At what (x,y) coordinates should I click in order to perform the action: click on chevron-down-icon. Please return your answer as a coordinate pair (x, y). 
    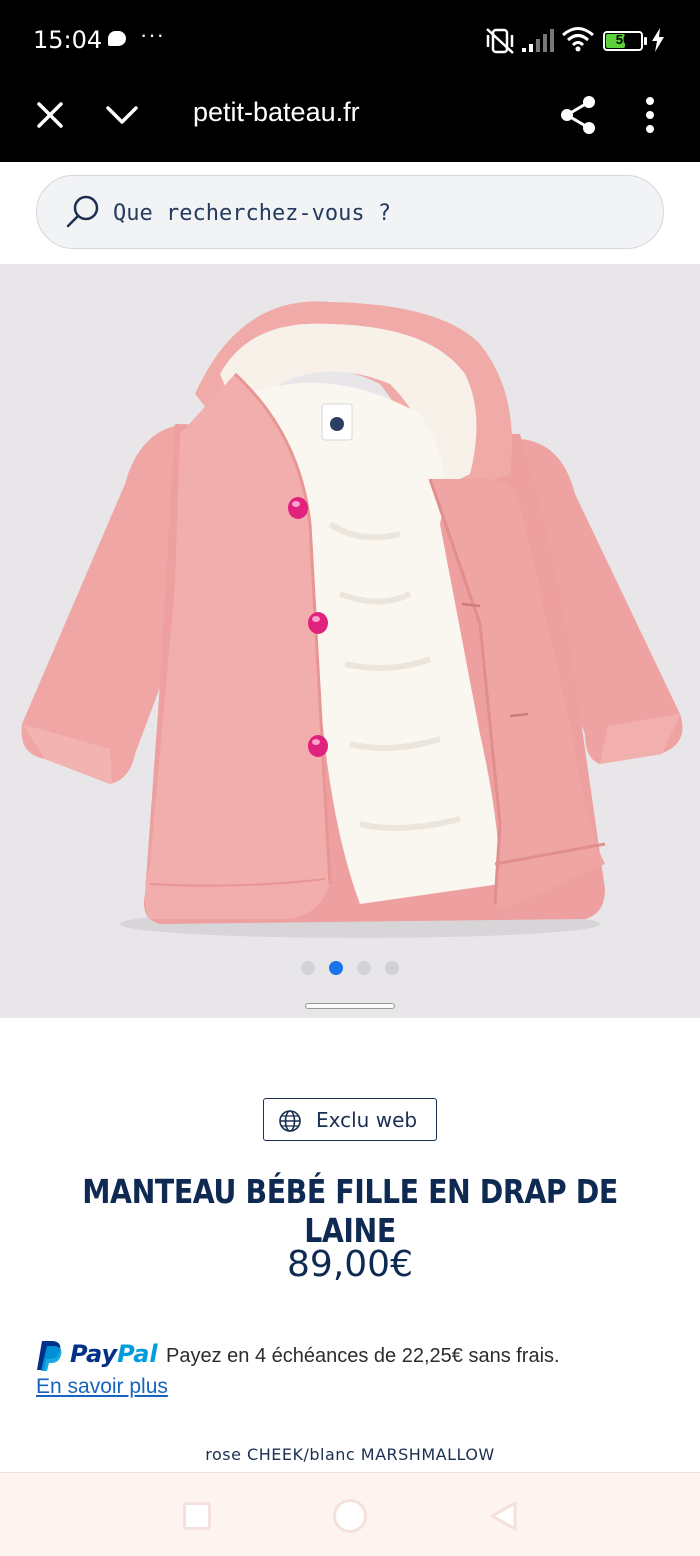
    Looking at the image, I should click on (122, 115).